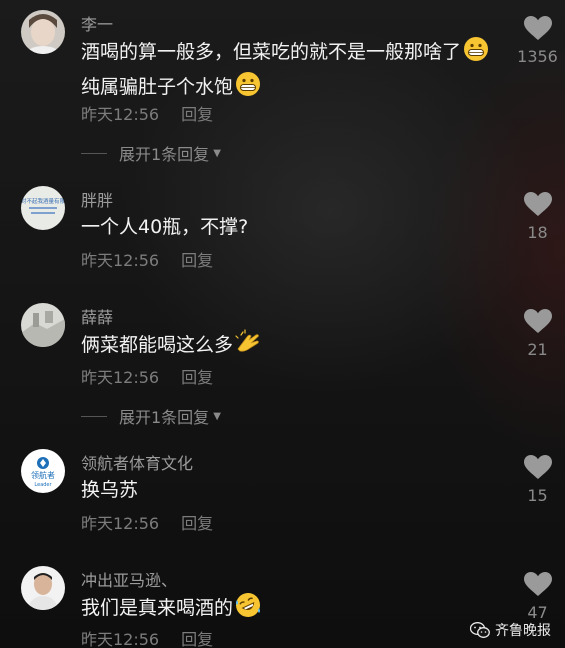 The width and height of the screenshot is (565, 648). Describe the element at coordinates (537, 232) in the screenshot. I see `like-count: 18` at that location.